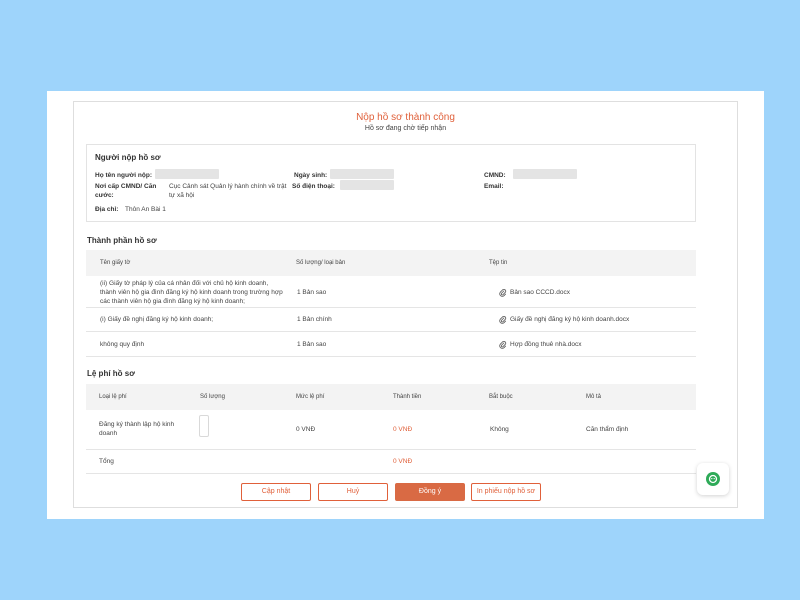 The height and width of the screenshot is (600, 800). Describe the element at coordinates (367, 185) in the screenshot. I see `phone-redacted` at that location.